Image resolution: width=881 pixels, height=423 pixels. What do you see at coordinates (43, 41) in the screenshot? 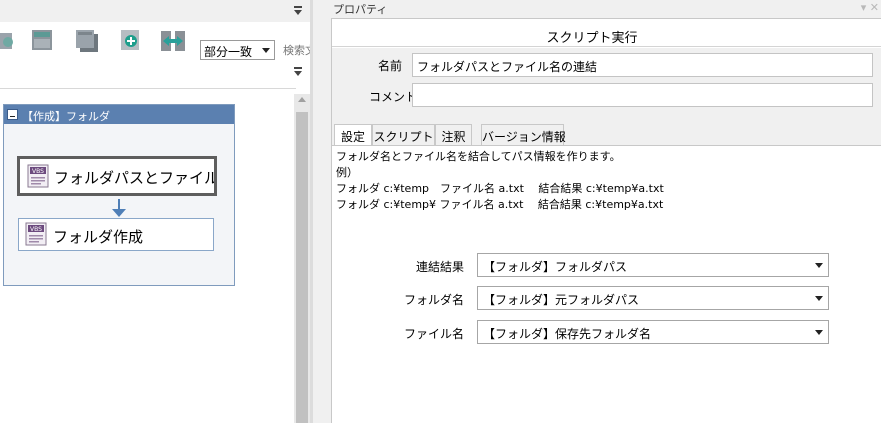
I see `sheet-icon` at bounding box center [43, 41].